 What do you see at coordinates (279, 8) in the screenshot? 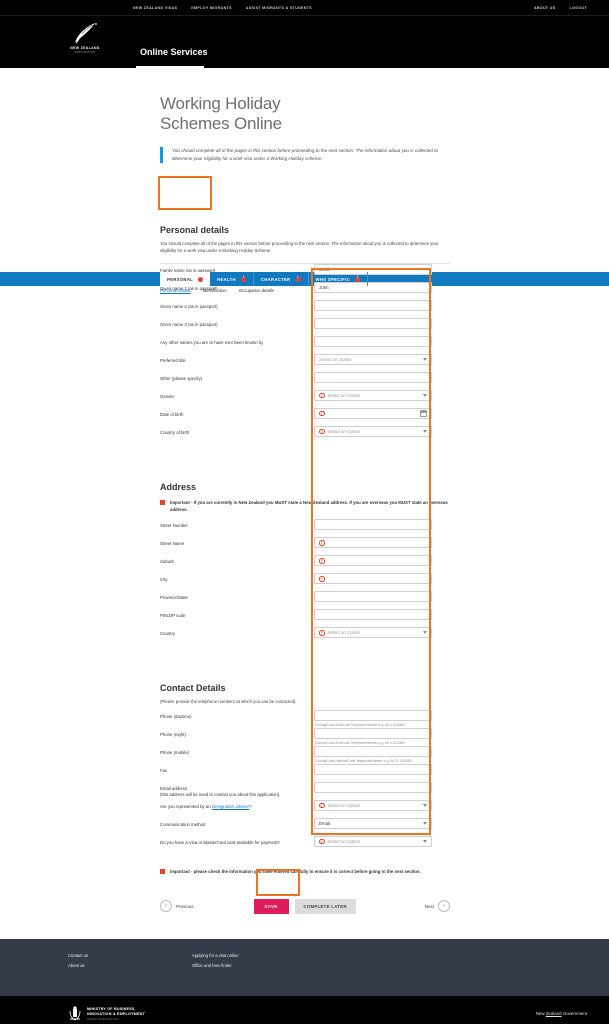
I see `topnav-item: ASSIST MIGRANTS & STUDENTS` at bounding box center [279, 8].